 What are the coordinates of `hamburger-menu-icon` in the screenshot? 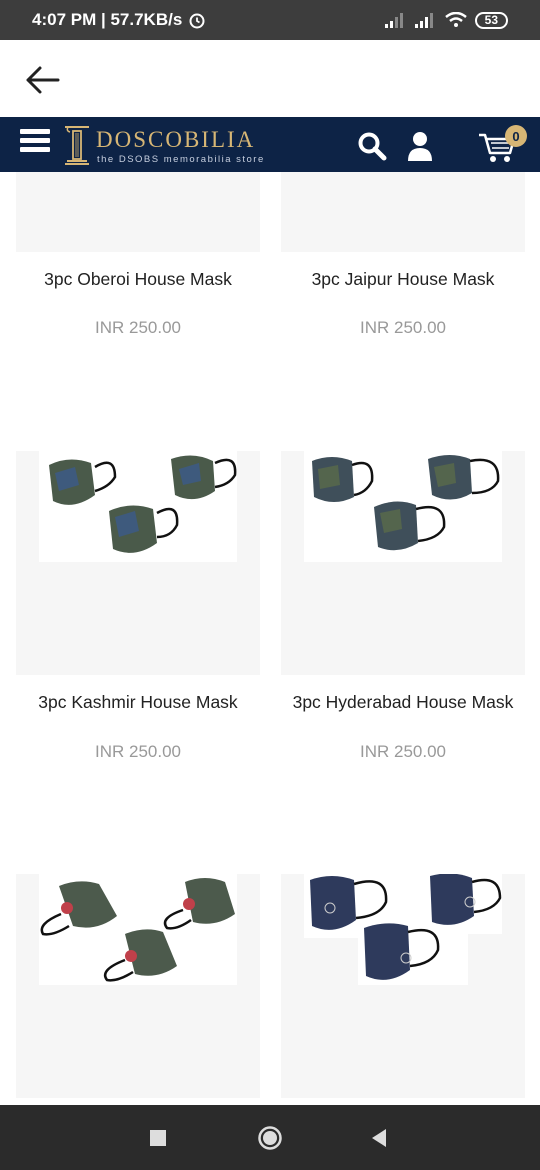 It's located at (35, 144).